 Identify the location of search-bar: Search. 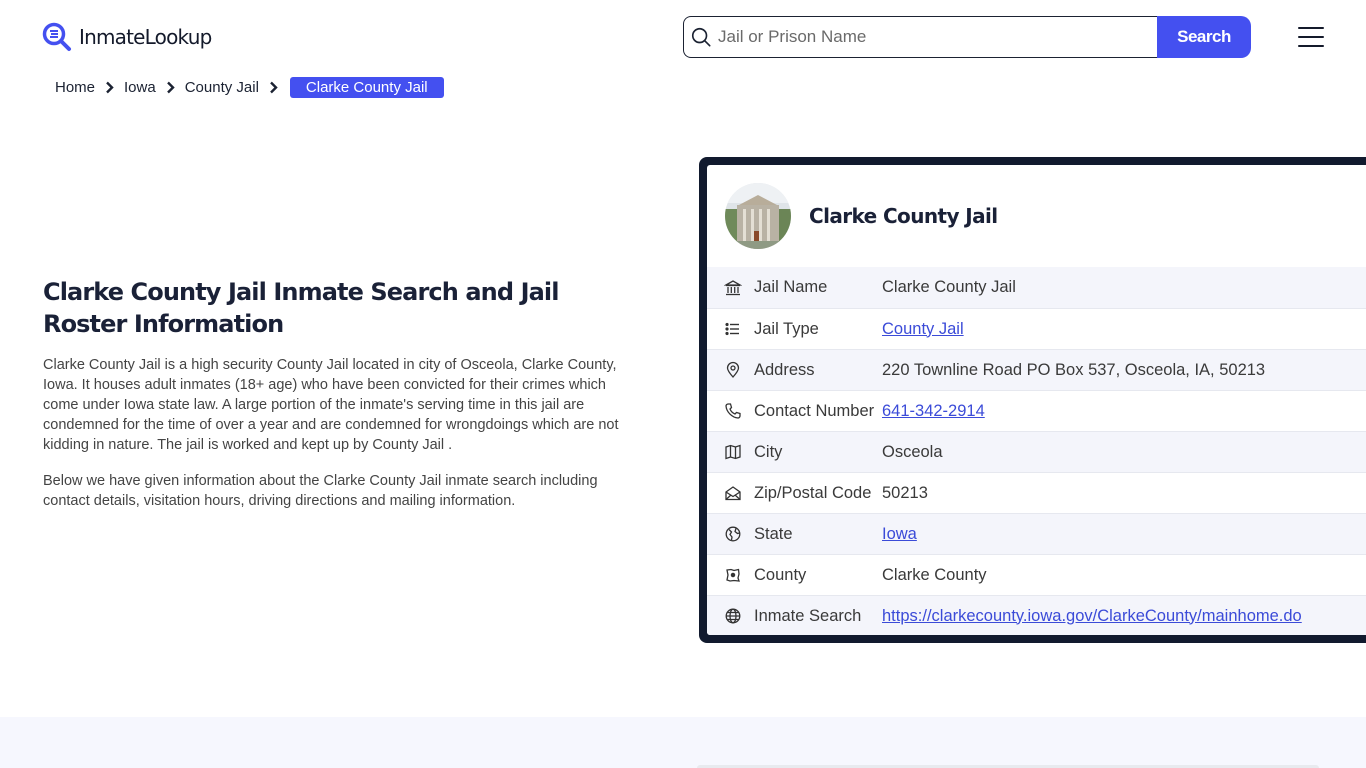
(967, 37).